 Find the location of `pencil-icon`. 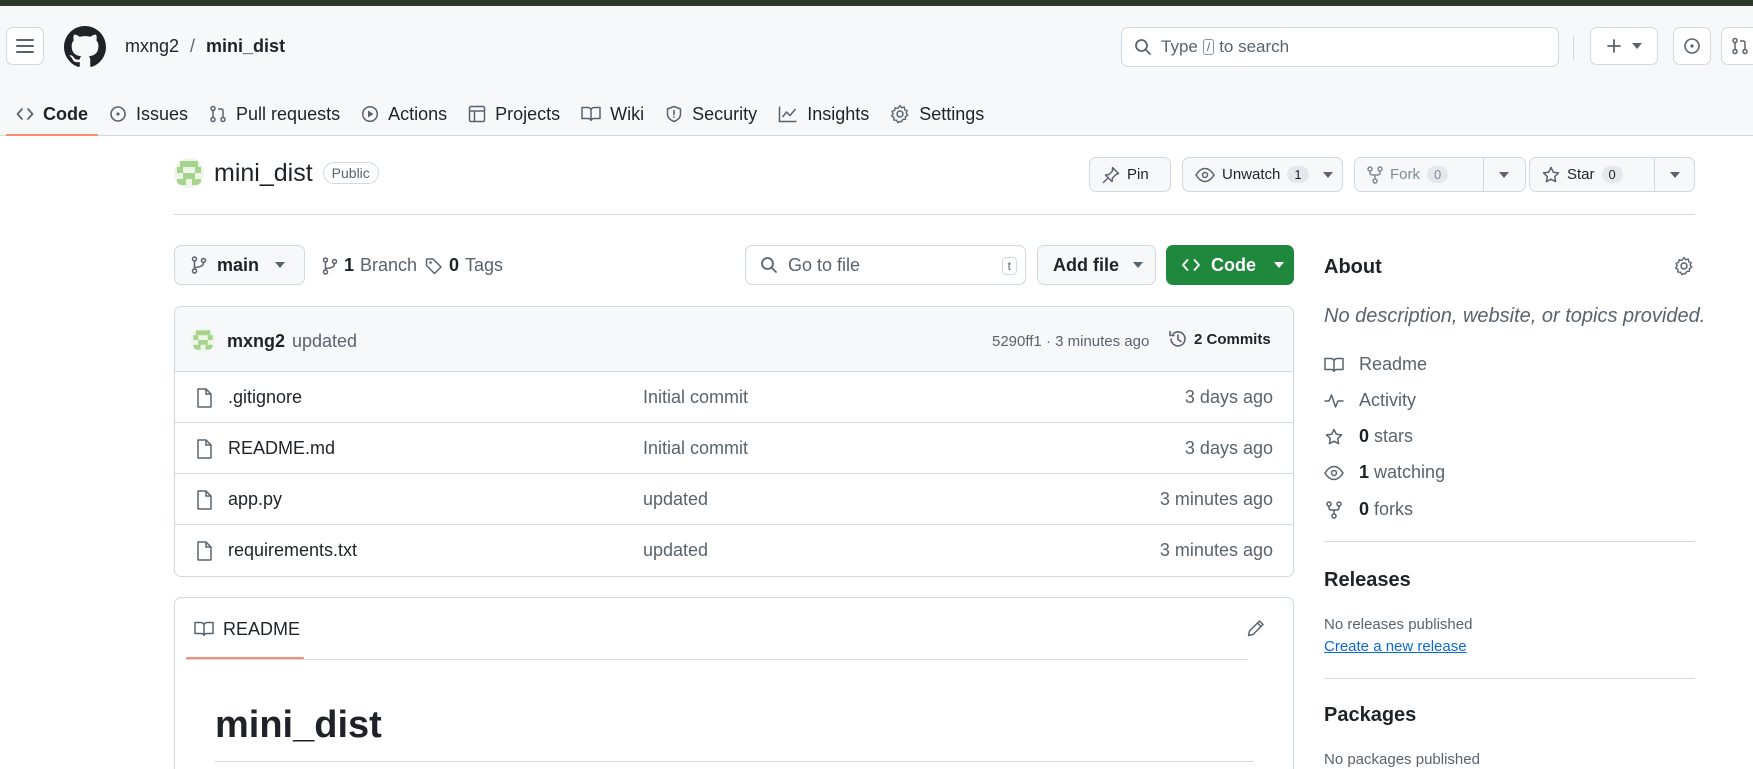

pencil-icon is located at coordinates (1256, 628).